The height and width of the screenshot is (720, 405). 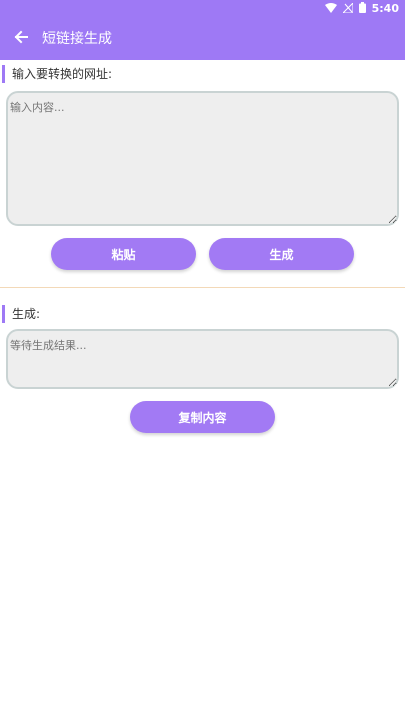 What do you see at coordinates (330, 9) in the screenshot?
I see `wifi-icon` at bounding box center [330, 9].